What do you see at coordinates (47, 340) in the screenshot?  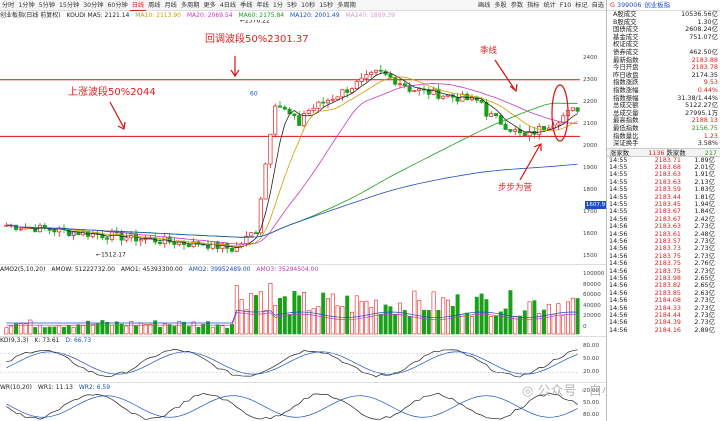 I see `kd-k: K: 73.61` at bounding box center [47, 340].